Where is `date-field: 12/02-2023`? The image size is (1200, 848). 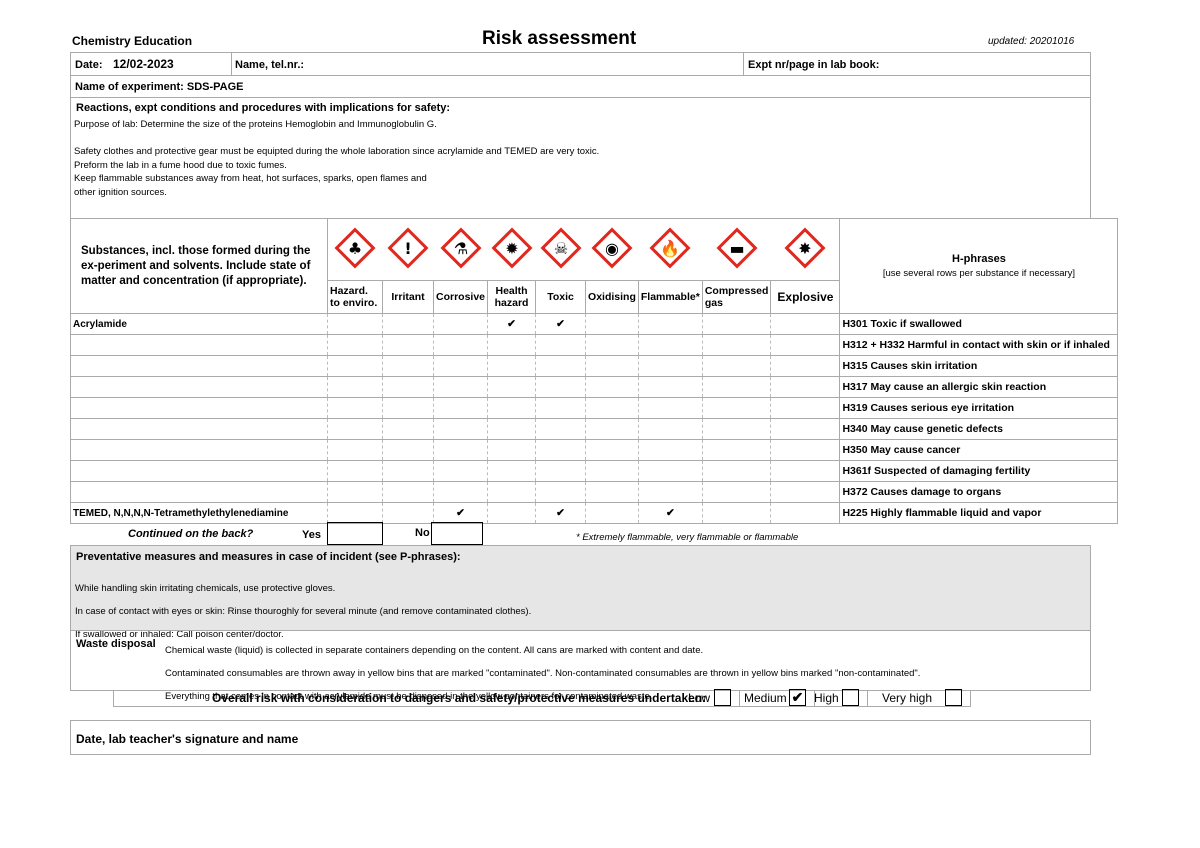 date-field: 12/02-2023 is located at coordinates (143, 64).